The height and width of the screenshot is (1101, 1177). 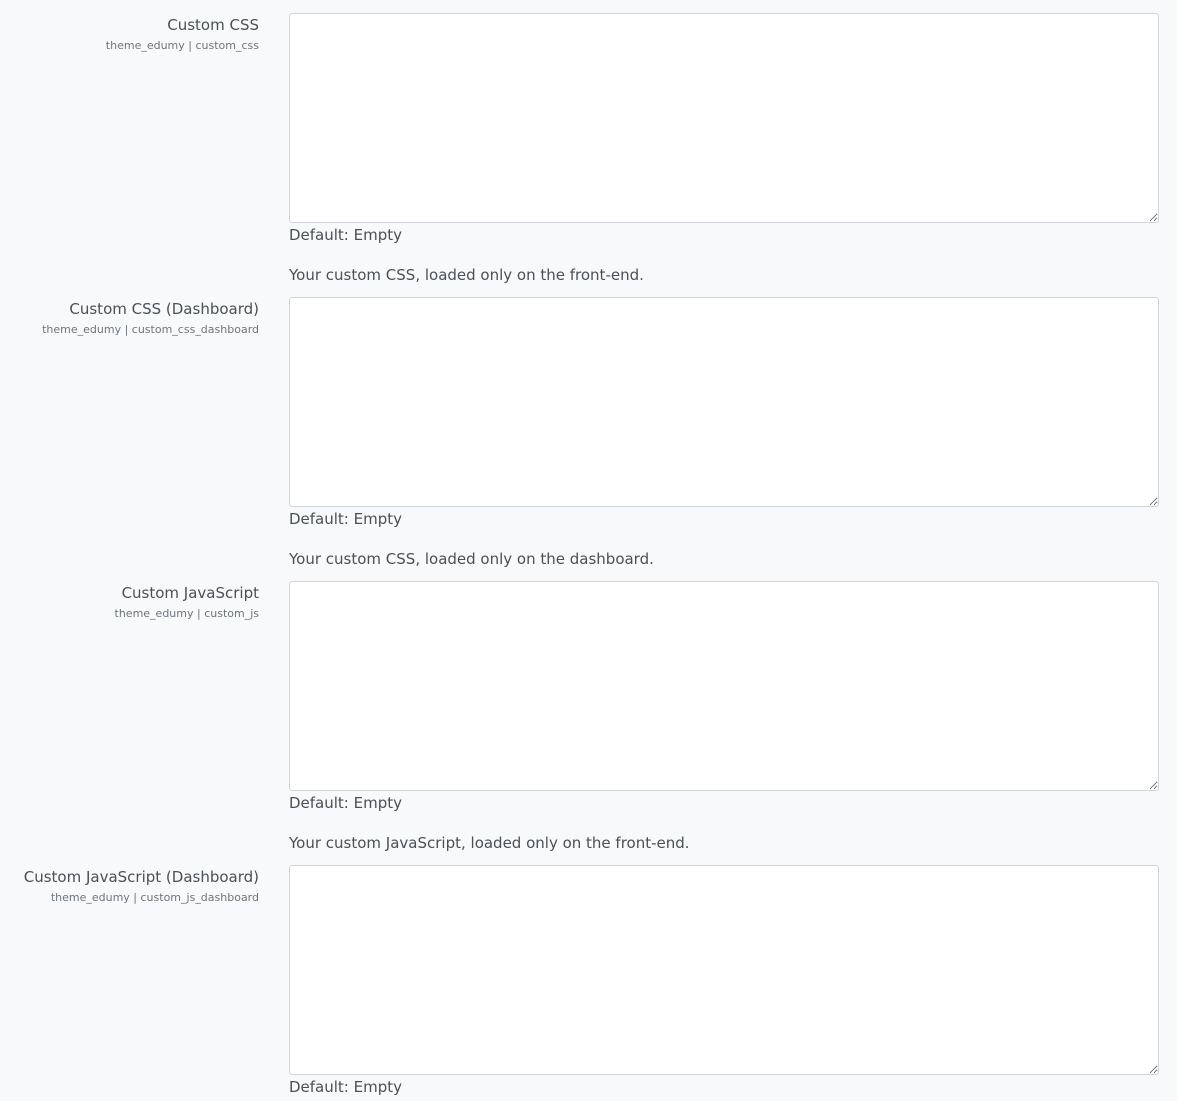 What do you see at coordinates (141, 877) in the screenshot?
I see `setting-title: Custom JavaScript (Dashboard)` at bounding box center [141, 877].